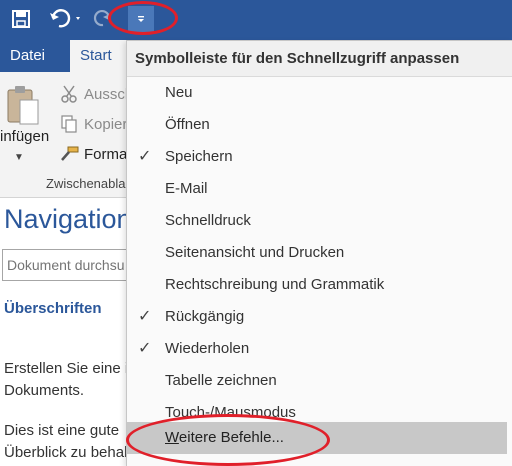 Image resolution: width=512 pixels, height=466 pixels. Describe the element at coordinates (106, 154) in the screenshot. I see `format-painter-label: Forma` at that location.